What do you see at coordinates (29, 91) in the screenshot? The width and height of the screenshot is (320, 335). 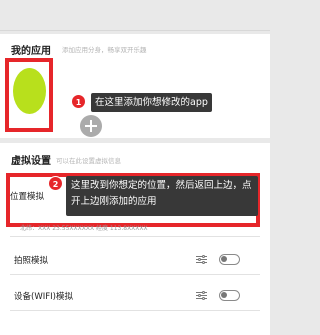 I see `app-icon` at bounding box center [29, 91].